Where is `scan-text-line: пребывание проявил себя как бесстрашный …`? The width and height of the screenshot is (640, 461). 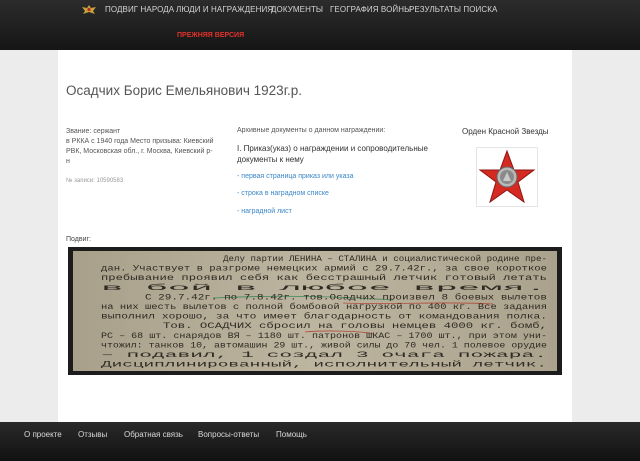
scan-text-line: пребывание проявил себя как бесстрашный … is located at coordinates (324, 278).